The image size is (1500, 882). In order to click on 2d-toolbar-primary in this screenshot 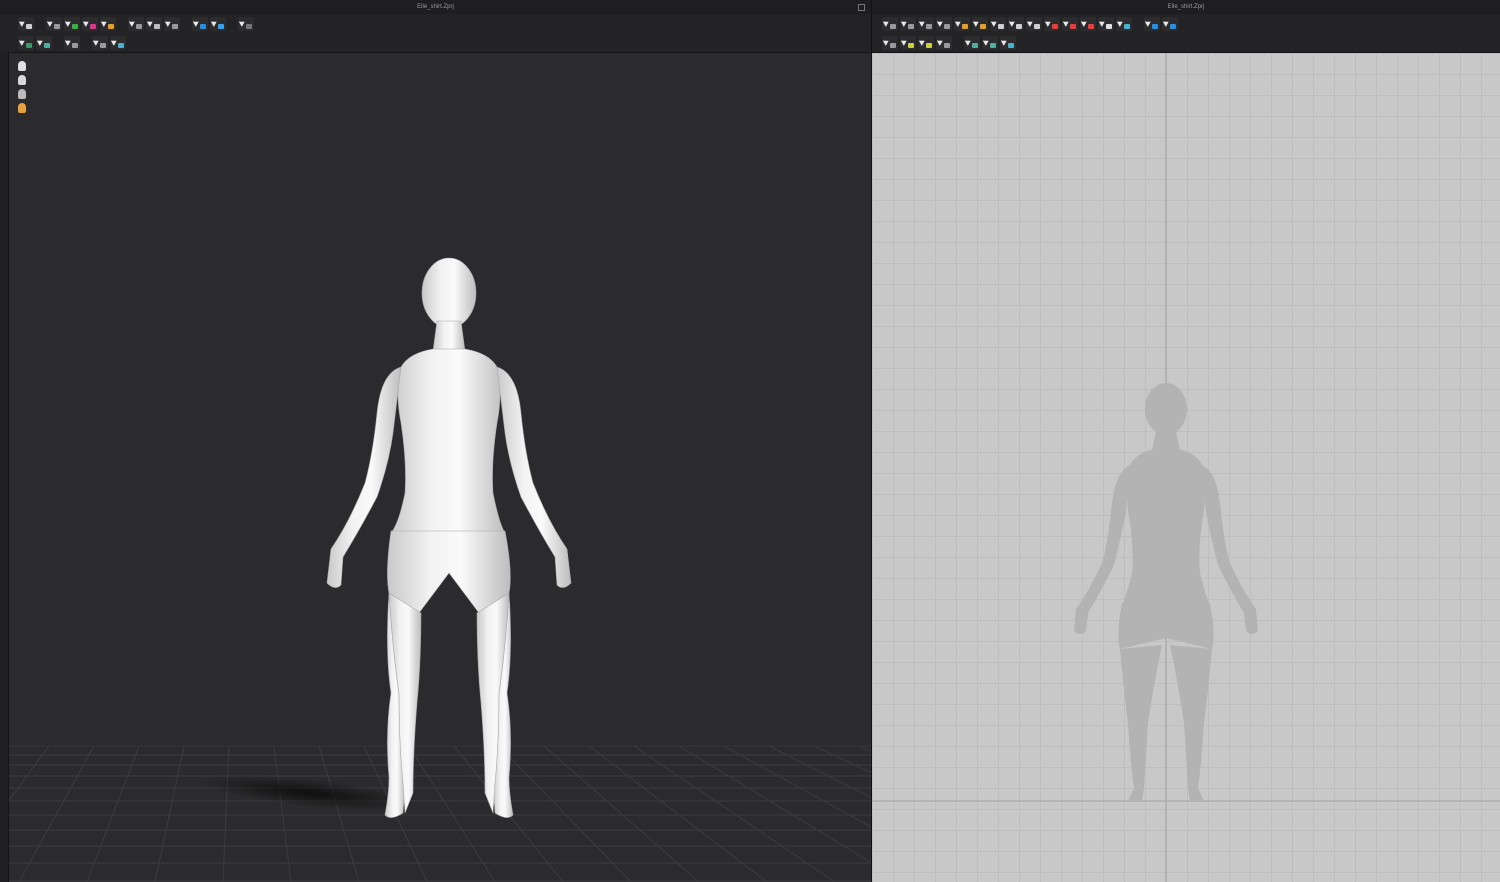, I will do `click(1186, 23)`.